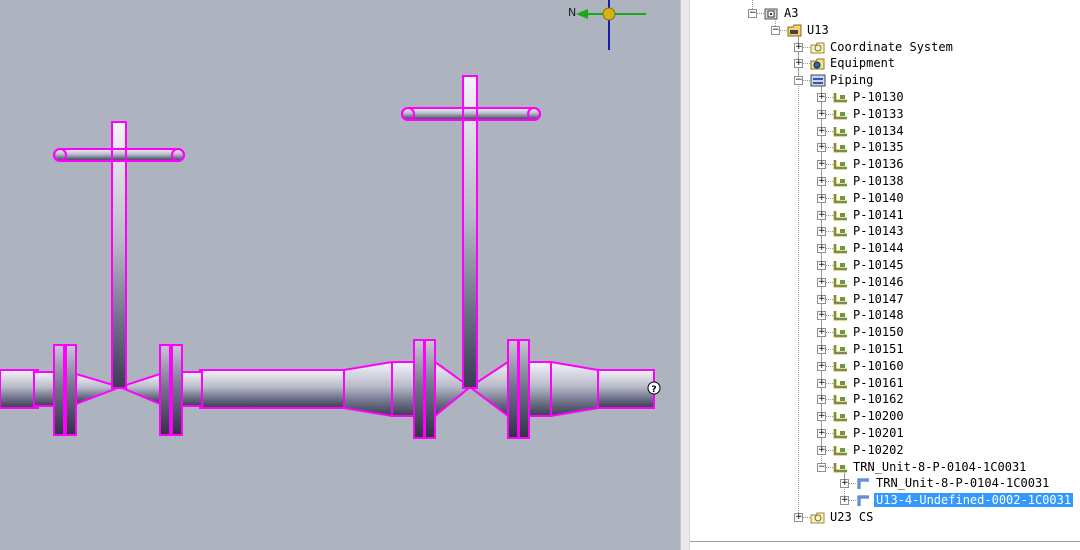 This screenshot has height=550, width=1080. I want to click on tree-item: P-10145, so click(869, 265).